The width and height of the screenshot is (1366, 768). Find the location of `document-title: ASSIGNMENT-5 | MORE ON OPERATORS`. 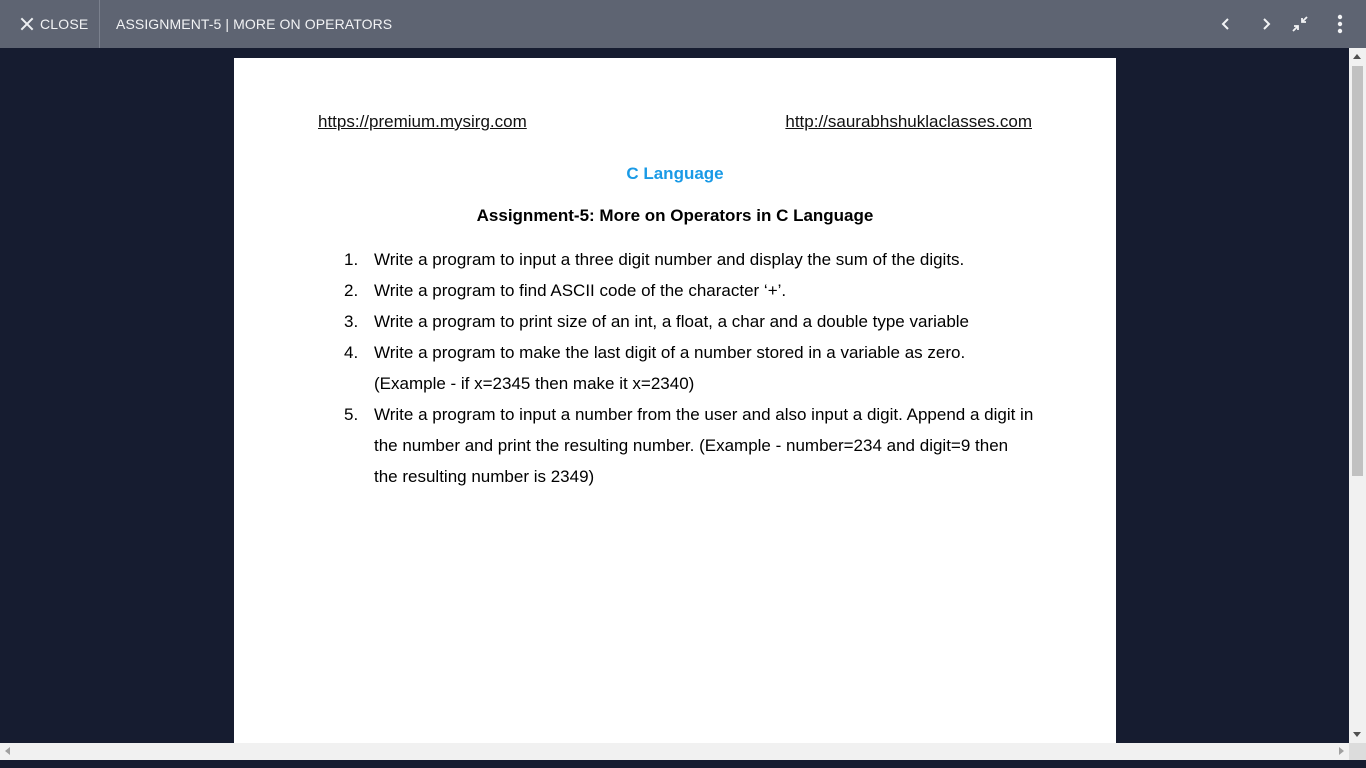

document-title: ASSIGNMENT-5 | MORE ON OPERATORS is located at coordinates (254, 24).